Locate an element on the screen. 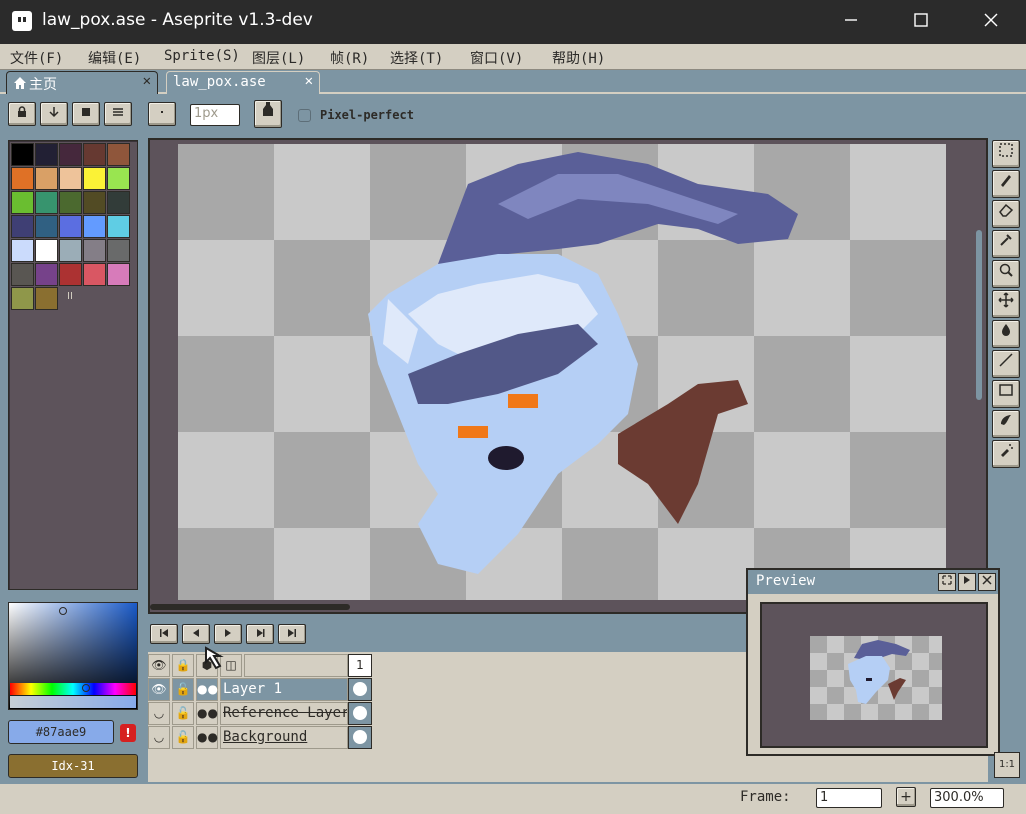  frame-number-input: 1 is located at coordinates (849, 798).